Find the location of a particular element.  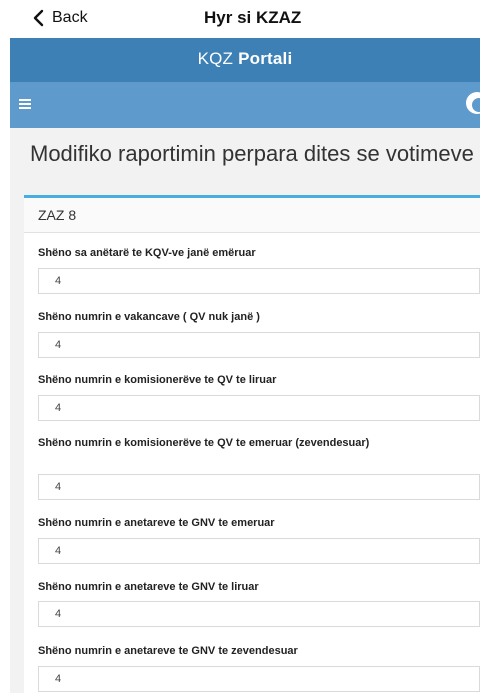

field-label-vacancies: Shëno numrin e vakancave ( QV nuk janë ) is located at coordinates (149, 317).